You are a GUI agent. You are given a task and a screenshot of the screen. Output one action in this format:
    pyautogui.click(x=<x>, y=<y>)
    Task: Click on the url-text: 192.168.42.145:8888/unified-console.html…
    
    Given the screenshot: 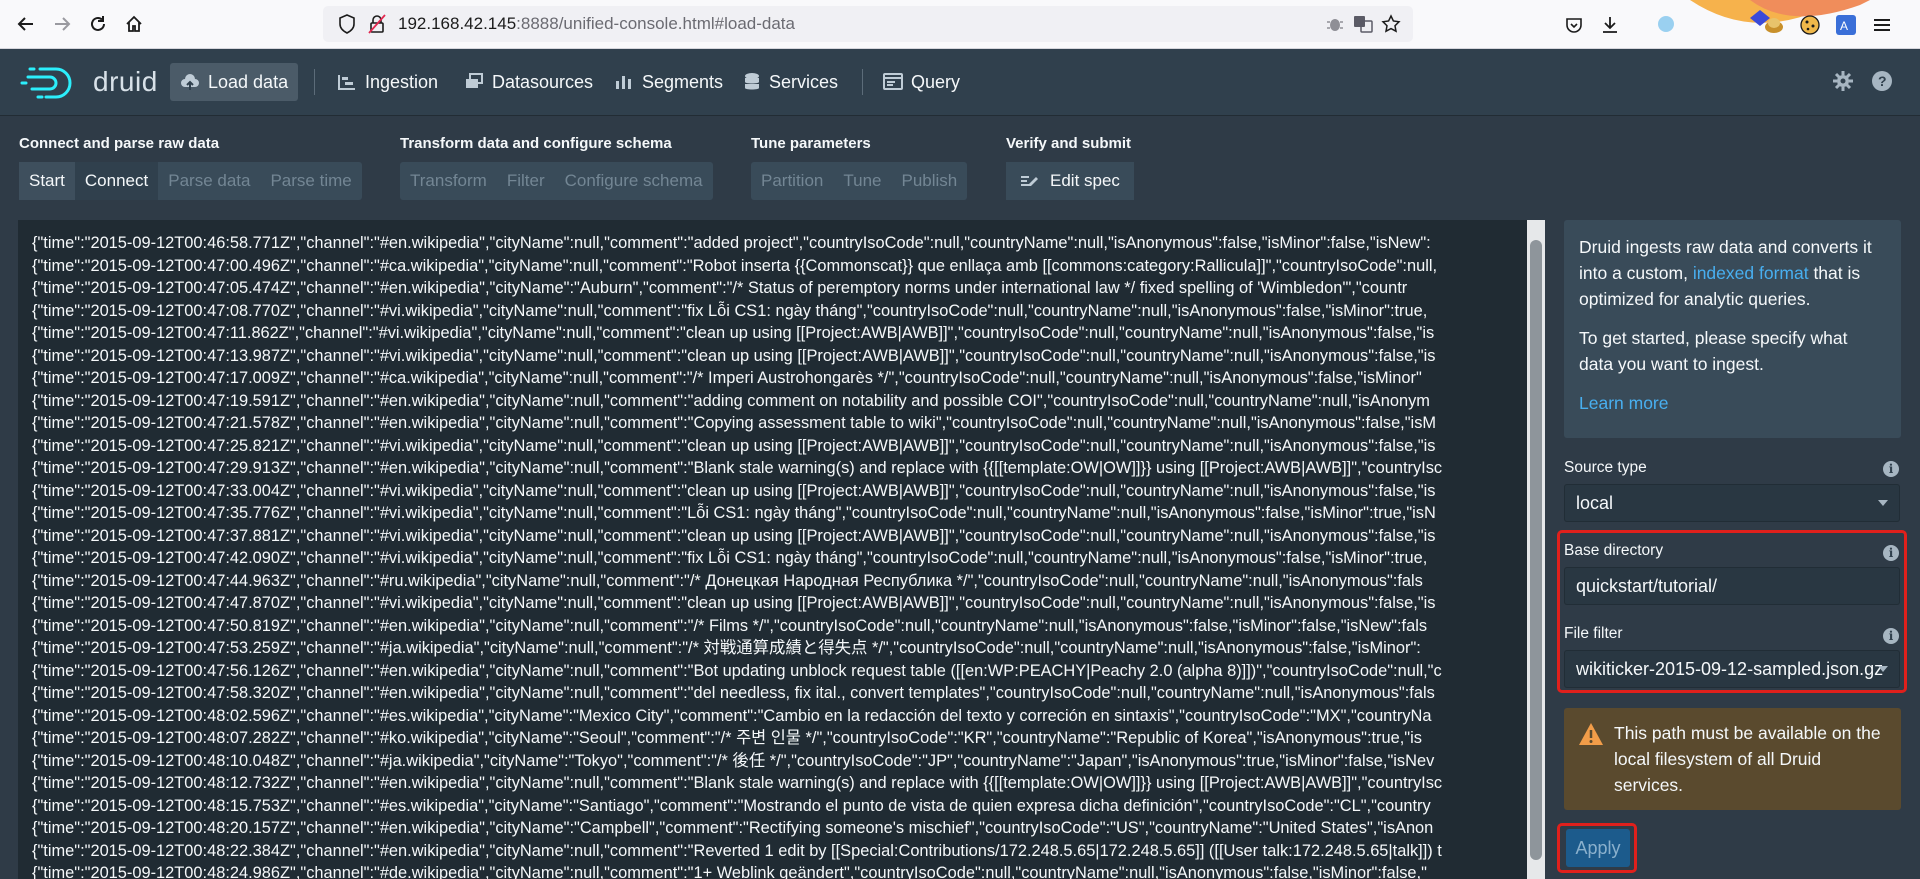 What is the action you would take?
    pyautogui.click(x=596, y=24)
    